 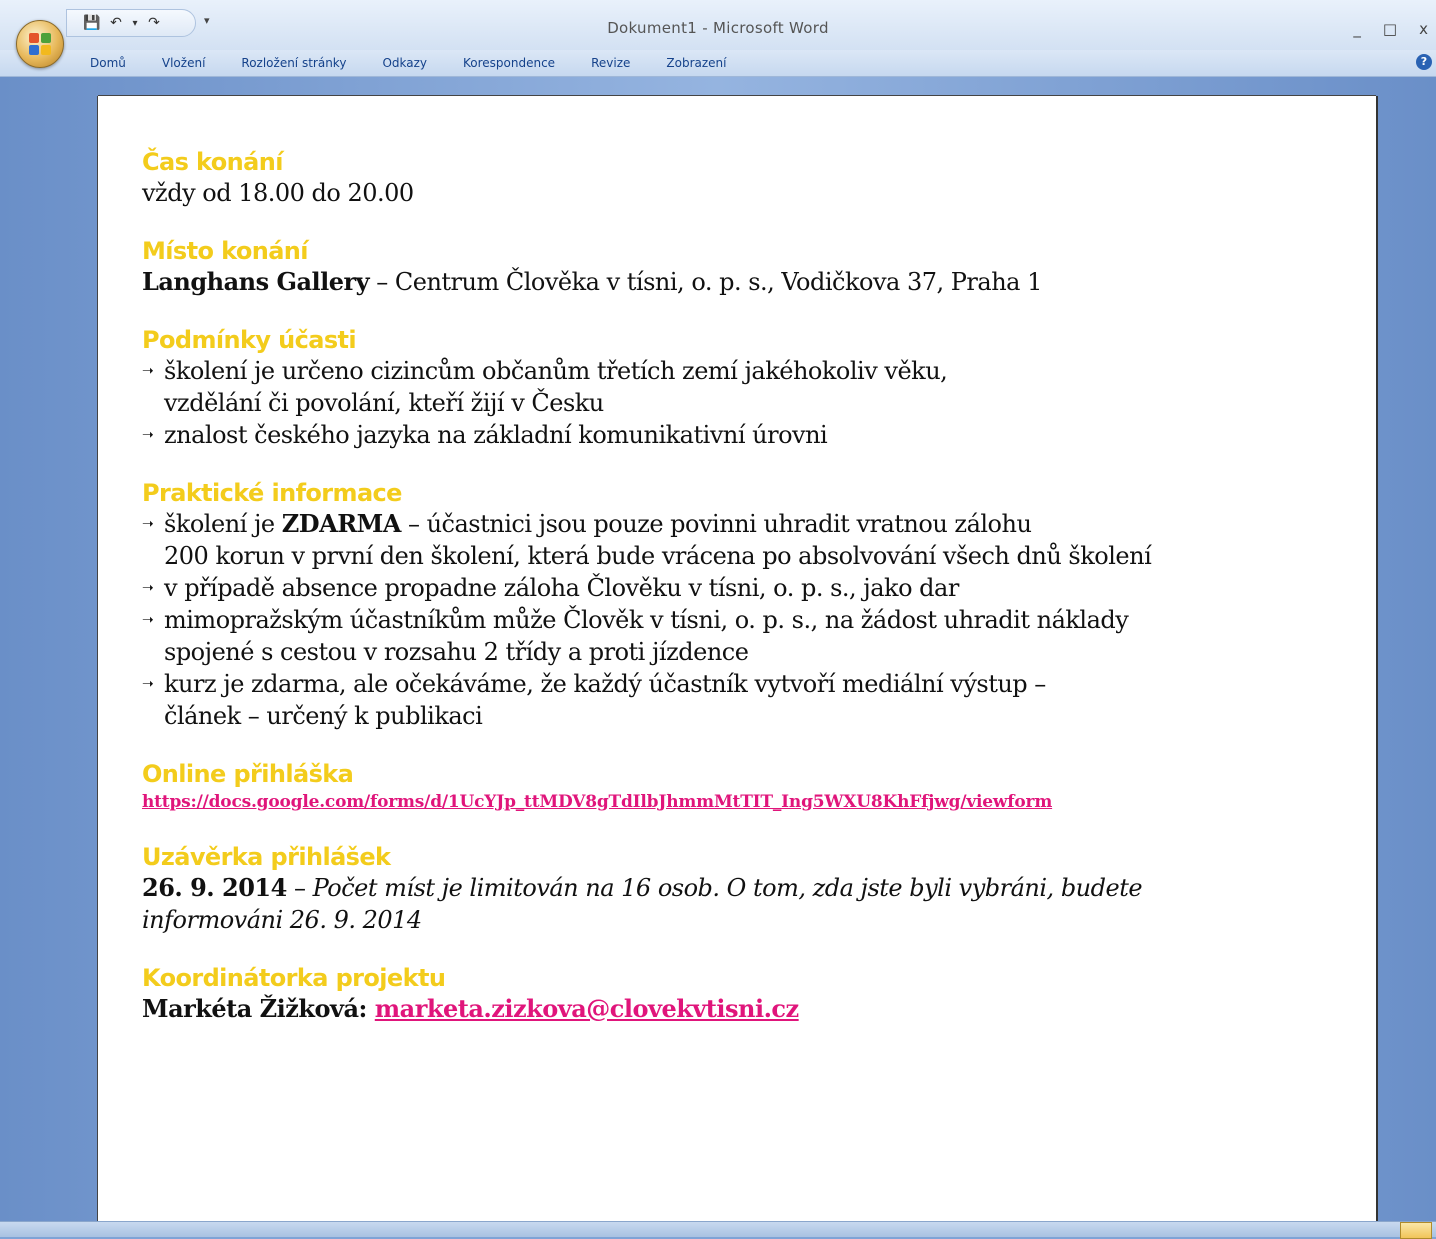 I want to click on view-layout-button, so click(x=1416, y=1230).